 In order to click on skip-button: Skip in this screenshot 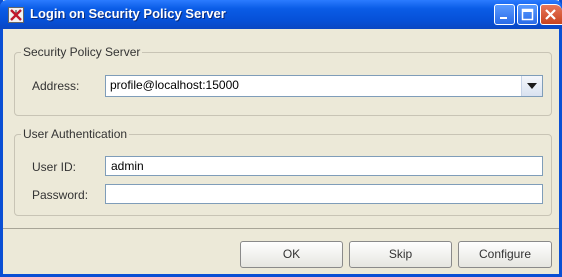, I will do `click(400, 254)`.